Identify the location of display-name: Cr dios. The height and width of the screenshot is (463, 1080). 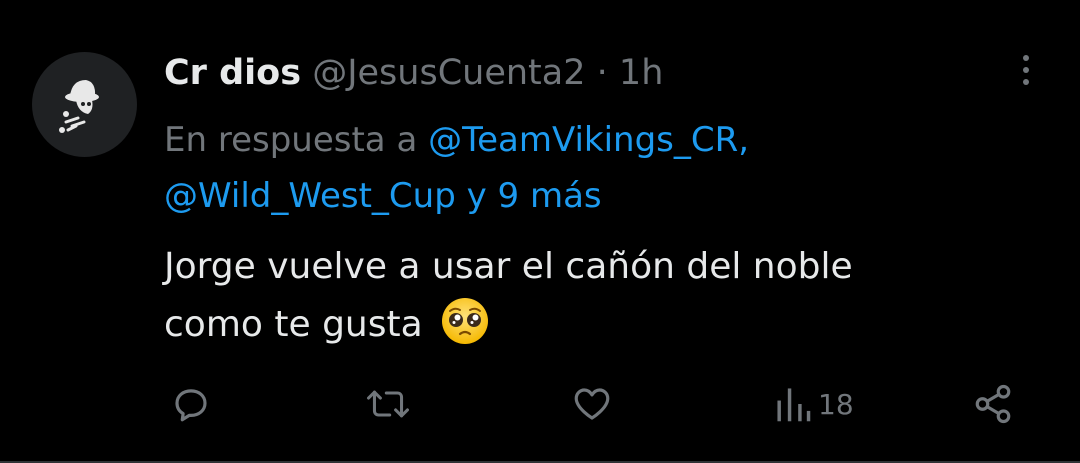
(232, 73).